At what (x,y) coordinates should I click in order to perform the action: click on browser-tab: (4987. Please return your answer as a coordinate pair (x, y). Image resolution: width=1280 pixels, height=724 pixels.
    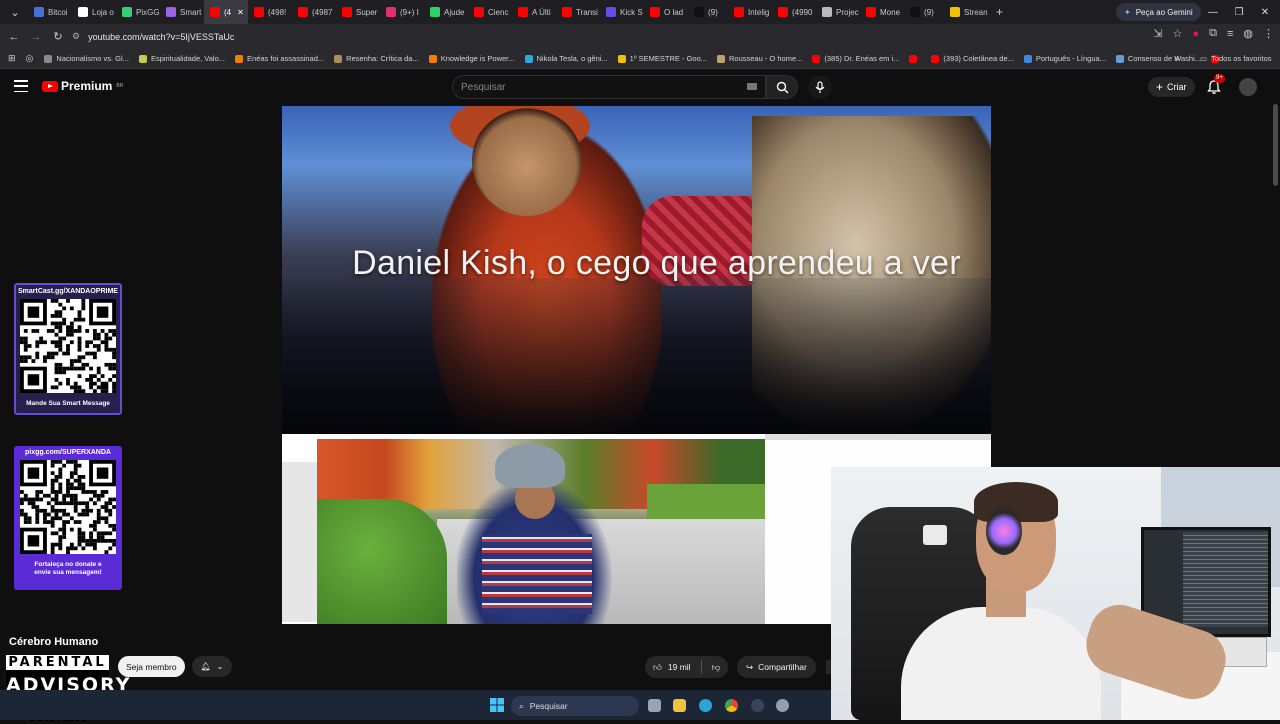
    Looking at the image, I should click on (314, 12).